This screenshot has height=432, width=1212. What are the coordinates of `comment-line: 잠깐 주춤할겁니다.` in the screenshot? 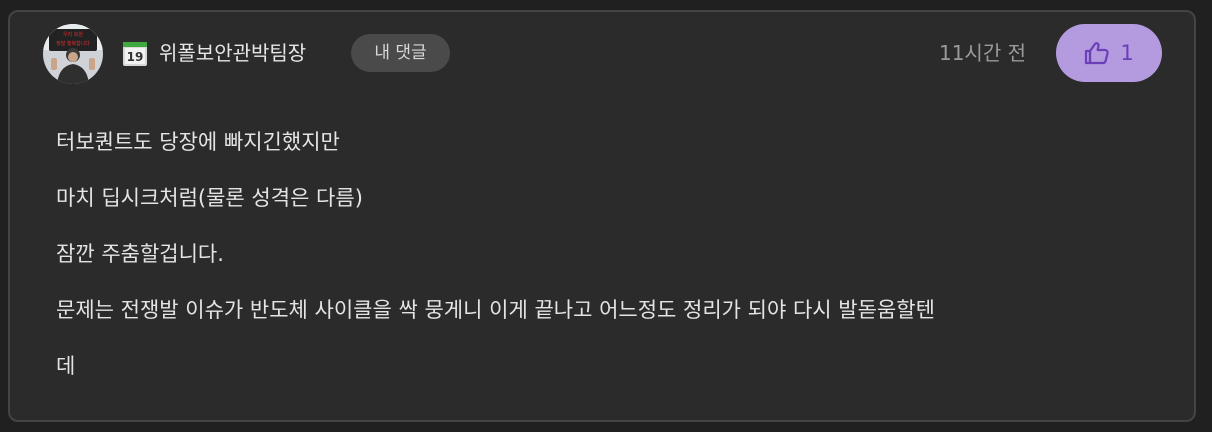 It's located at (140, 254).